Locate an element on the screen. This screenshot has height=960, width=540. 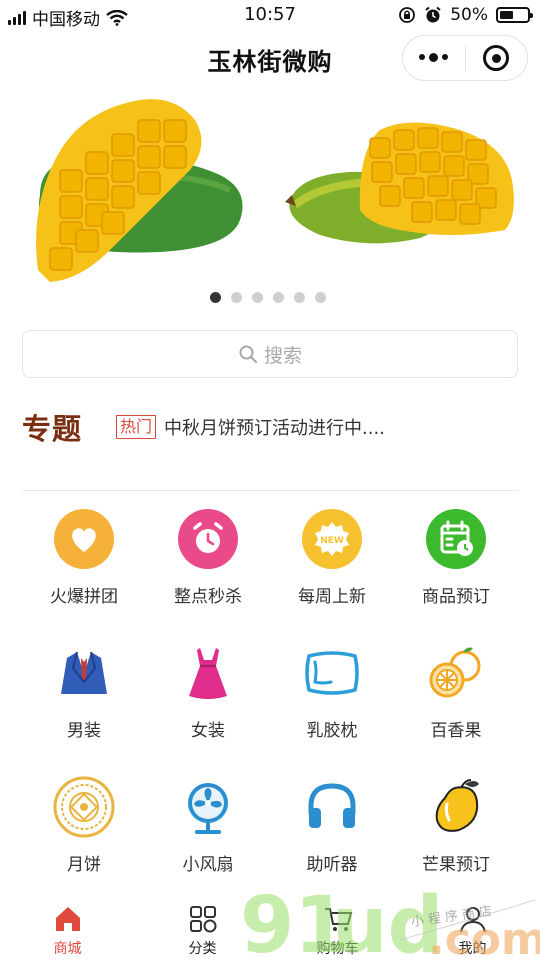
cart-icon is located at coordinates (338, 919).